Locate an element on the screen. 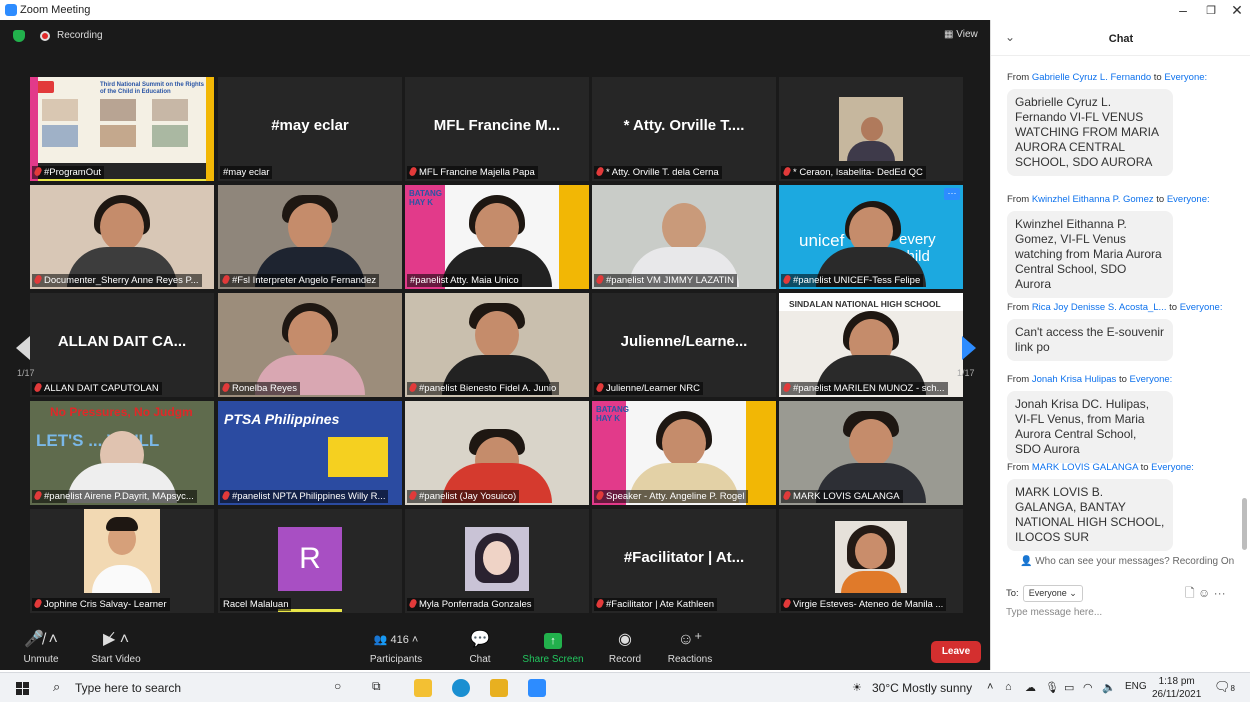  file-explorer-icon is located at coordinates (423, 688).